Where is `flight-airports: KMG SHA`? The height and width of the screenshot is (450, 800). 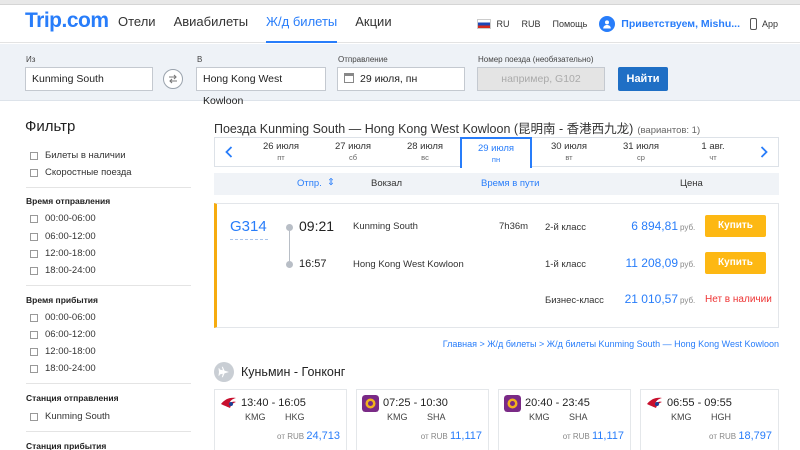 flight-airports: KMG SHA is located at coordinates (558, 417).